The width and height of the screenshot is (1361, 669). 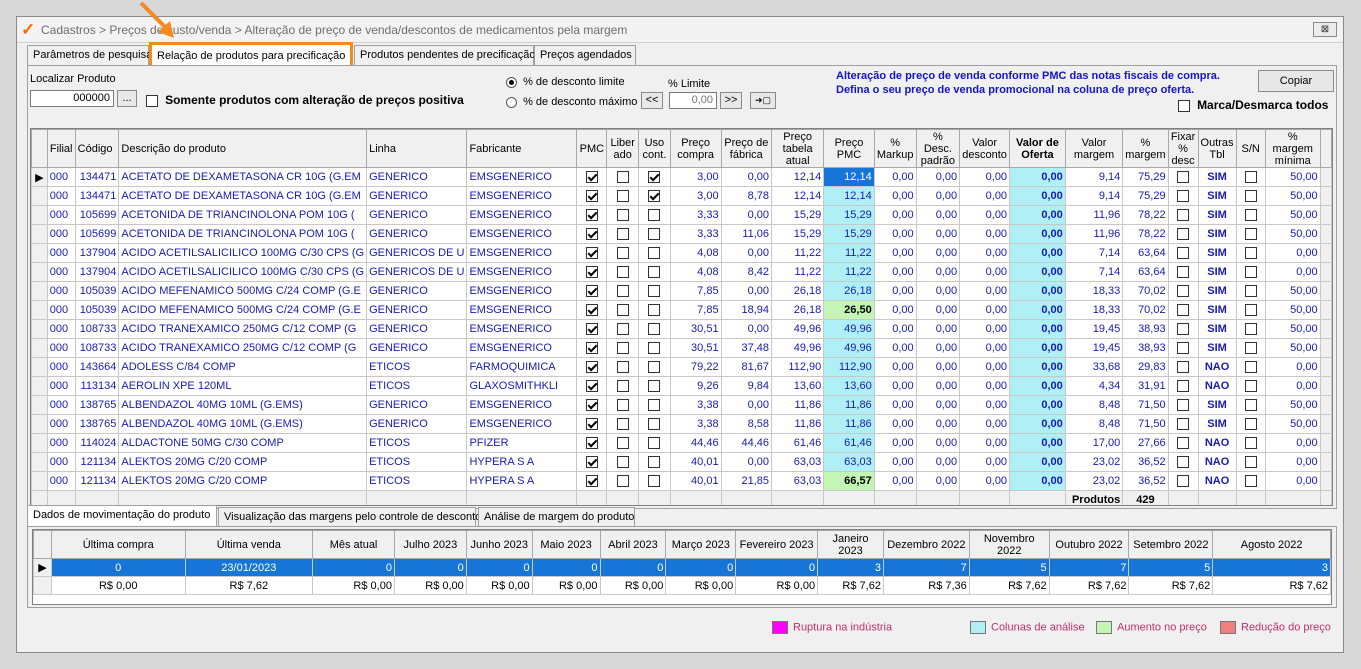 I want to click on cell-preco-tabela: 49,96, so click(x=798, y=348).